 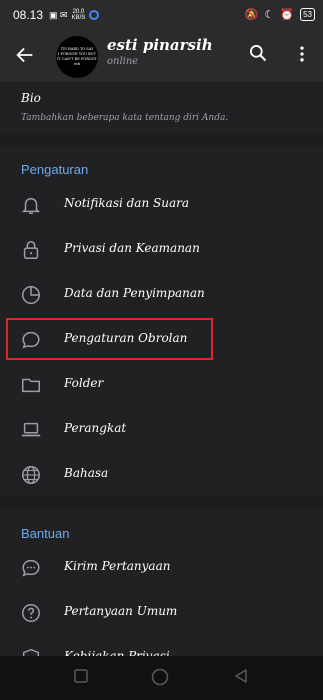 I want to click on settings-item-data: Data dan Penyimpanan, so click(x=161, y=294).